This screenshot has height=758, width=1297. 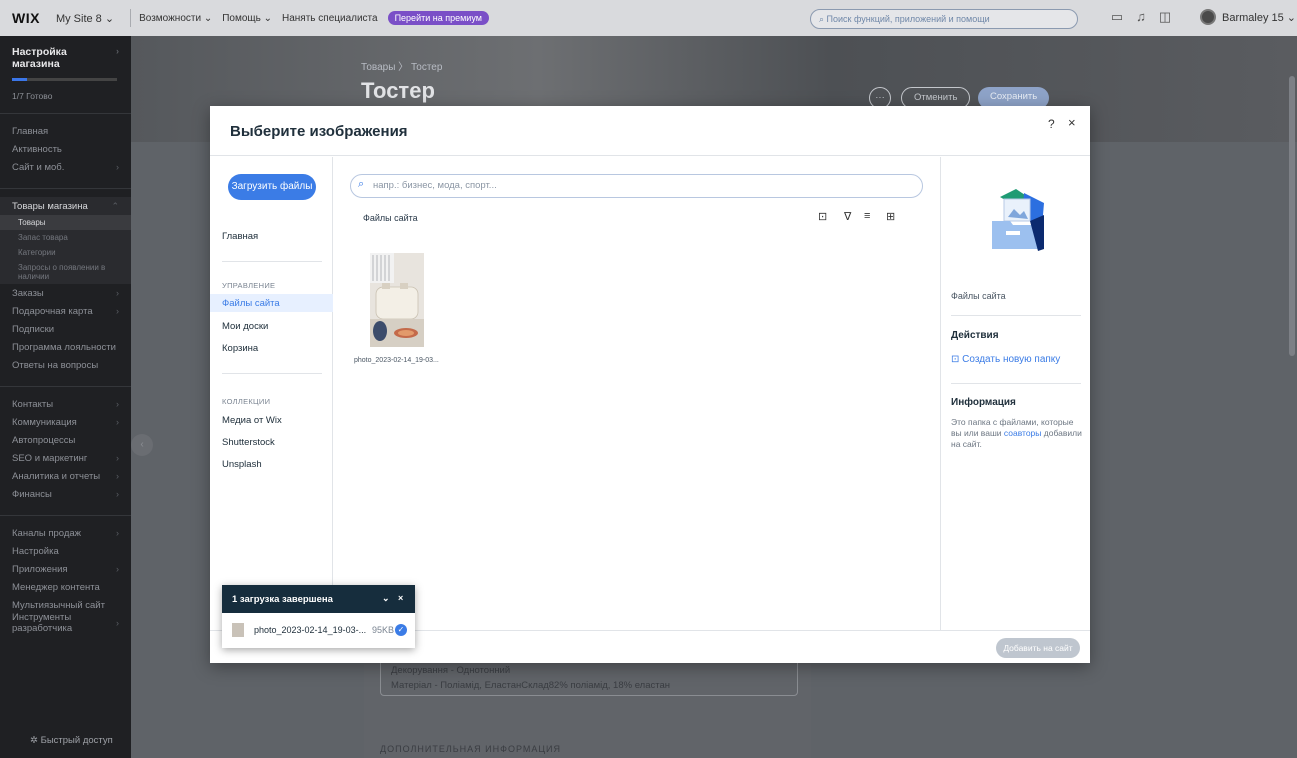 I want to click on quick-access-button: ✲ Быстрый доступ, so click(x=71, y=740).